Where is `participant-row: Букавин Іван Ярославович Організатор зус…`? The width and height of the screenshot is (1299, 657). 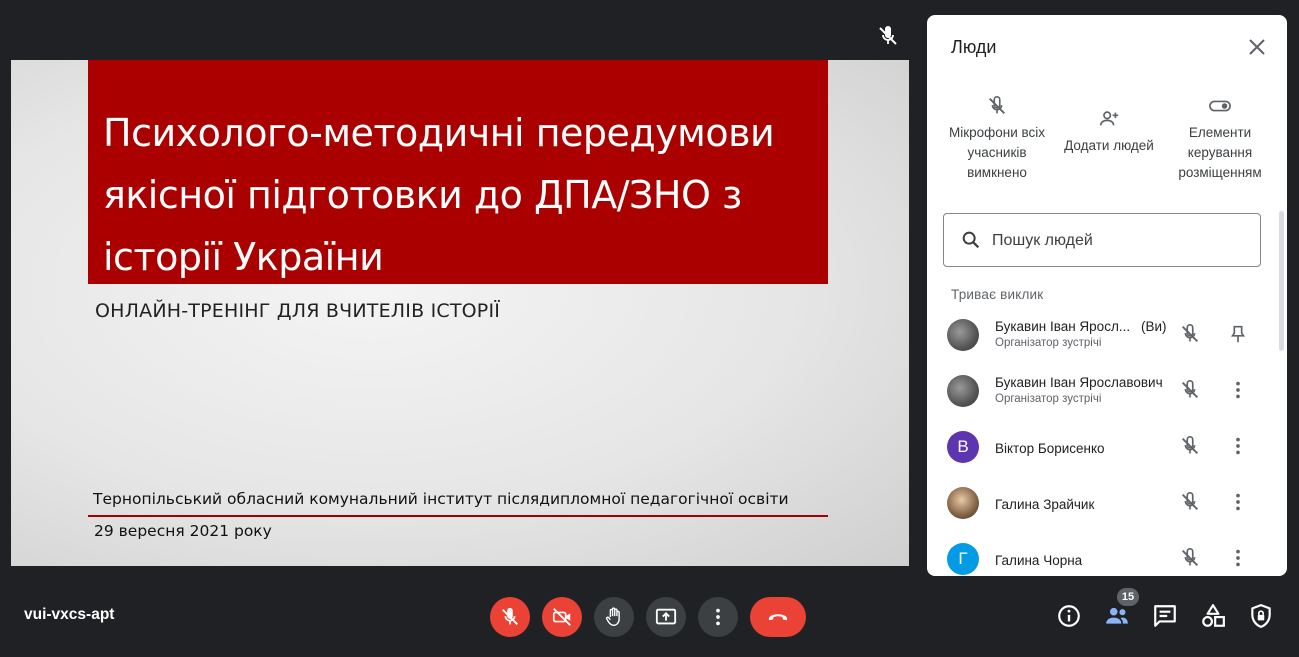
participant-row: Букавин Іван Ярославович Організатор зус… is located at coordinates (1102, 393).